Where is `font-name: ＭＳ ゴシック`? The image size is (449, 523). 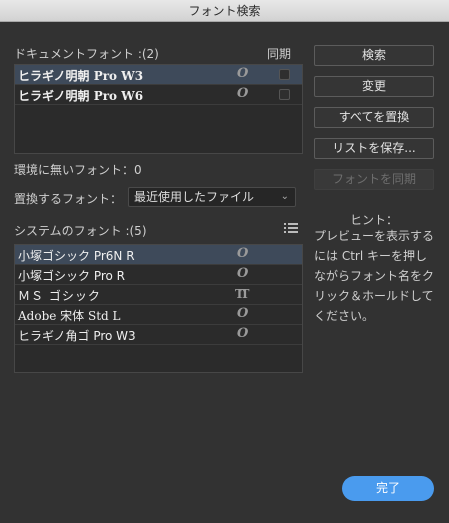
font-name: ＭＳ ゴシック is located at coordinates (59, 296).